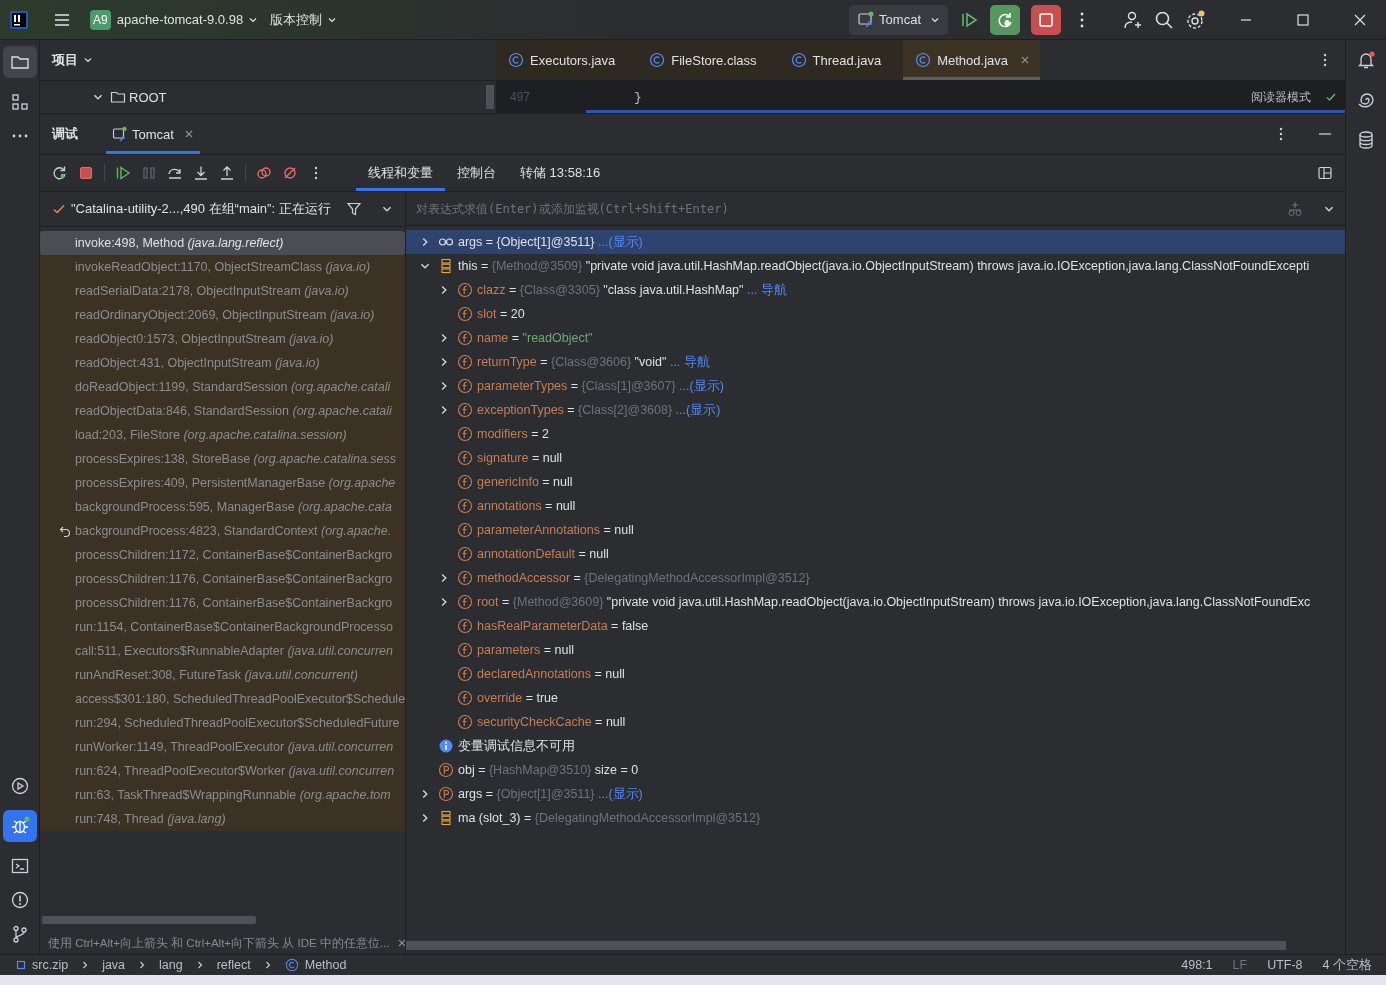 The image size is (1386, 985). What do you see at coordinates (201, 173) in the screenshot?
I see `step-into-icon` at bounding box center [201, 173].